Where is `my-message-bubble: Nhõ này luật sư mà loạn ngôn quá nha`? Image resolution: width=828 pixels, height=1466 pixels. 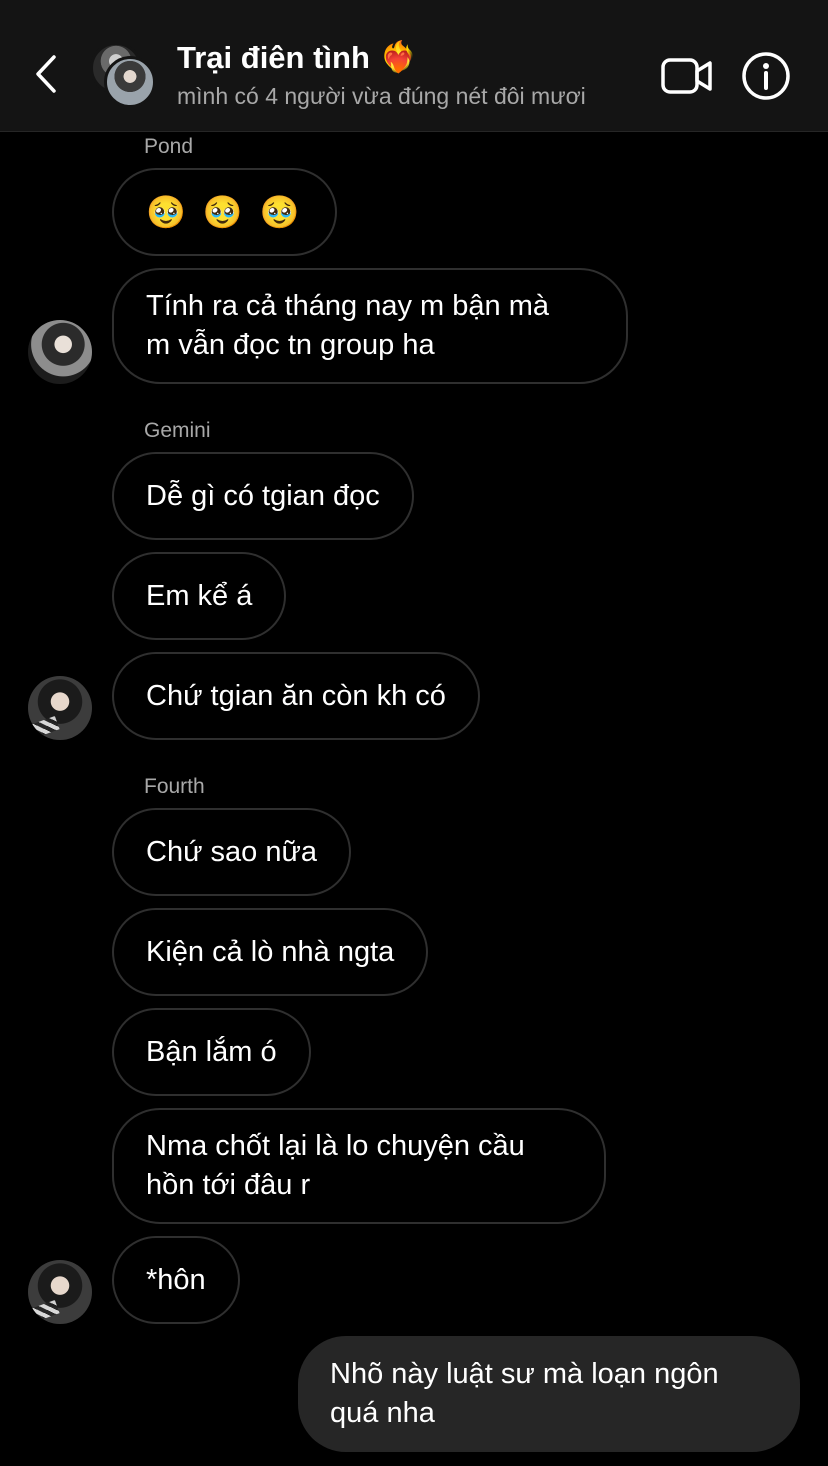 my-message-bubble: Nhõ này luật sư mà loạn ngôn quá nha is located at coordinates (549, 1394).